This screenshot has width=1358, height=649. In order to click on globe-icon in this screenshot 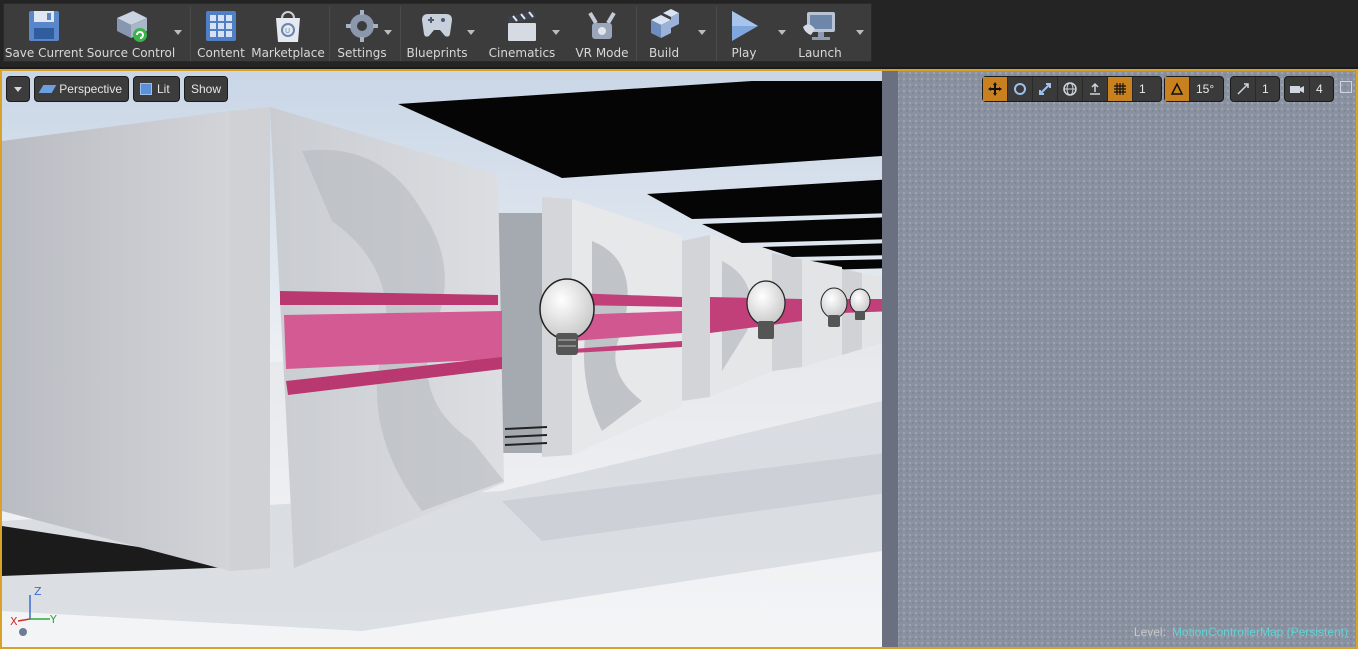, I will do `click(1070, 89)`.